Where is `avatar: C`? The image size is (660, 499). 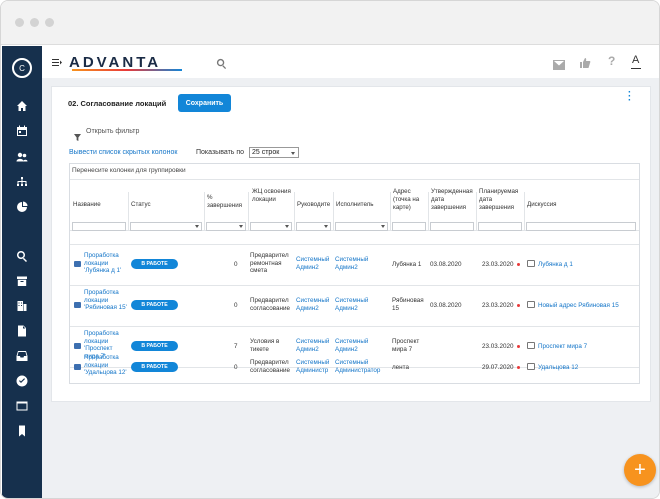 avatar: C is located at coordinates (22, 68).